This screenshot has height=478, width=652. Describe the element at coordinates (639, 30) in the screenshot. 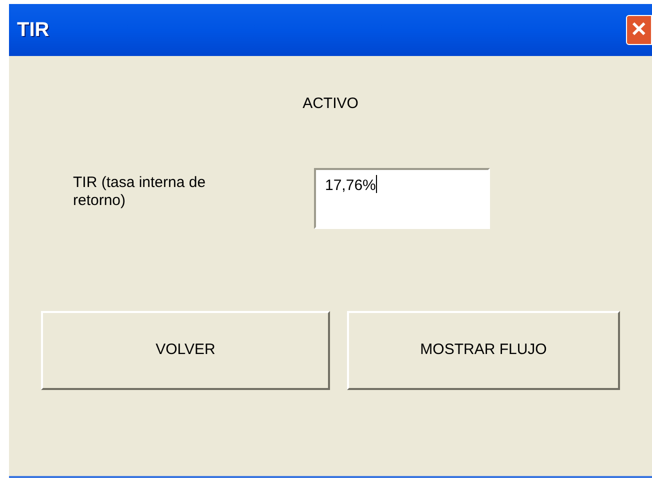

I see `close-button: ✕` at that location.